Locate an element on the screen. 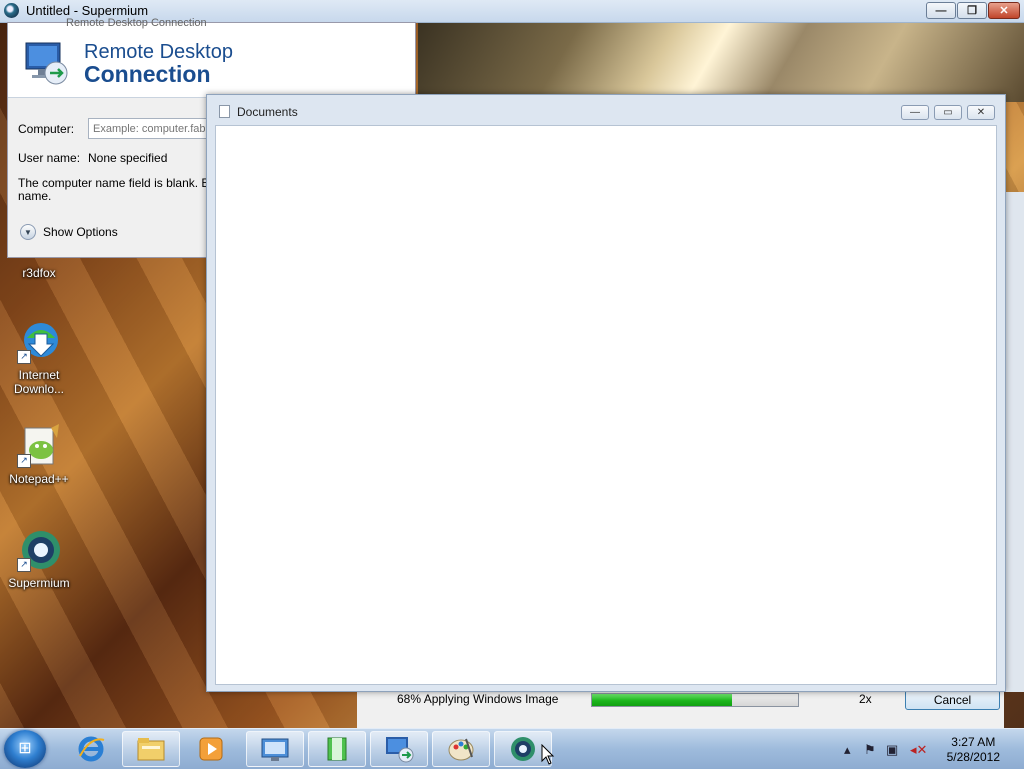 The height and width of the screenshot is (769, 1024). rdc-logo-line2: Connection is located at coordinates (147, 74).